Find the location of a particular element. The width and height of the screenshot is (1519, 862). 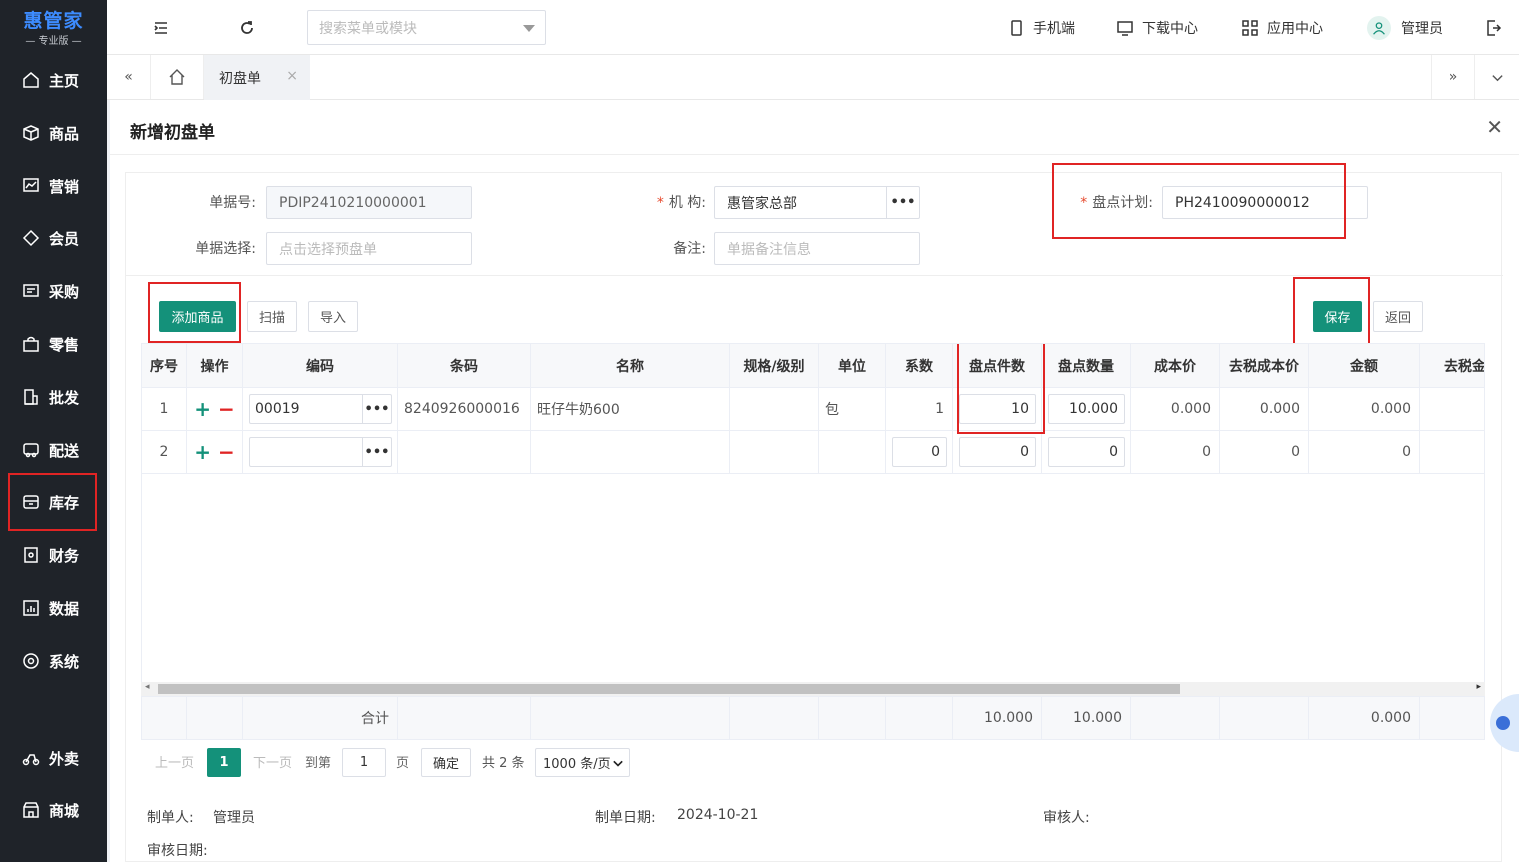

count-qty-input: 10.000 is located at coordinates (1086, 409).